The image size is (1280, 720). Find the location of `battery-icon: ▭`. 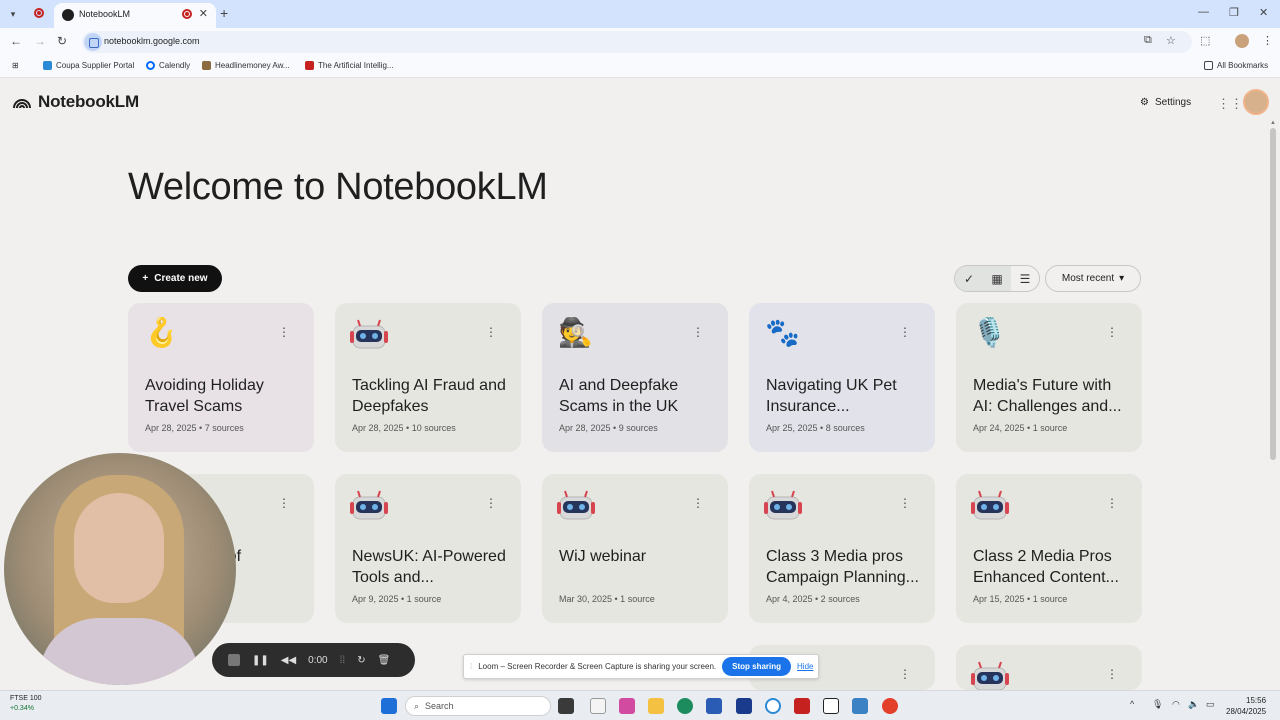

battery-icon: ▭ is located at coordinates (1210, 704).